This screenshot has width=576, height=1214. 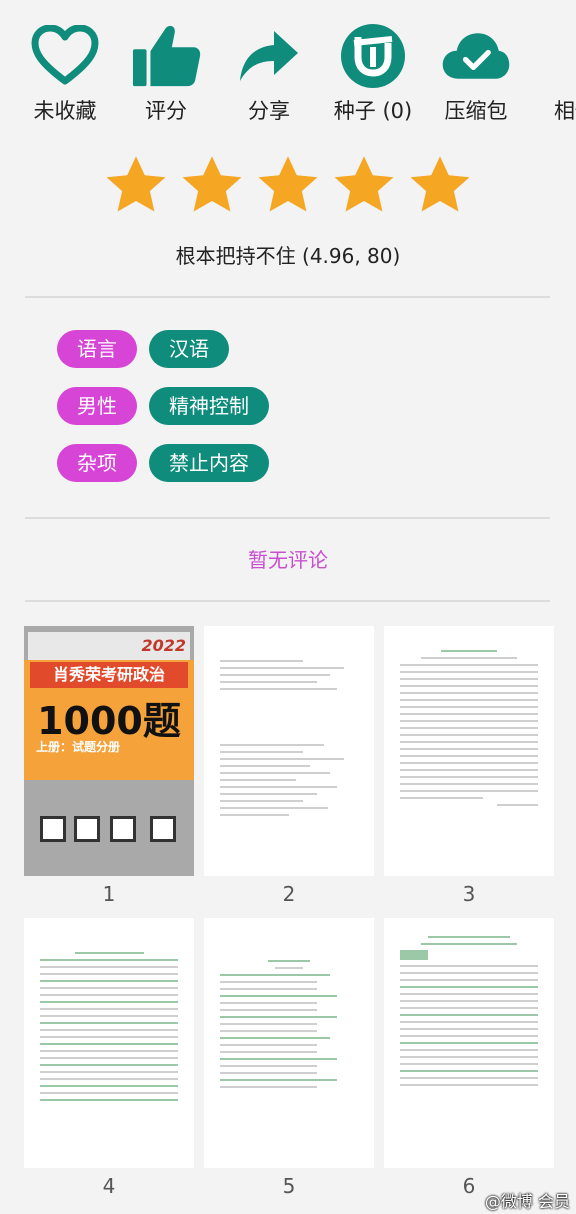 What do you see at coordinates (163, 645) in the screenshot?
I see `cover-year: 2022` at bounding box center [163, 645].